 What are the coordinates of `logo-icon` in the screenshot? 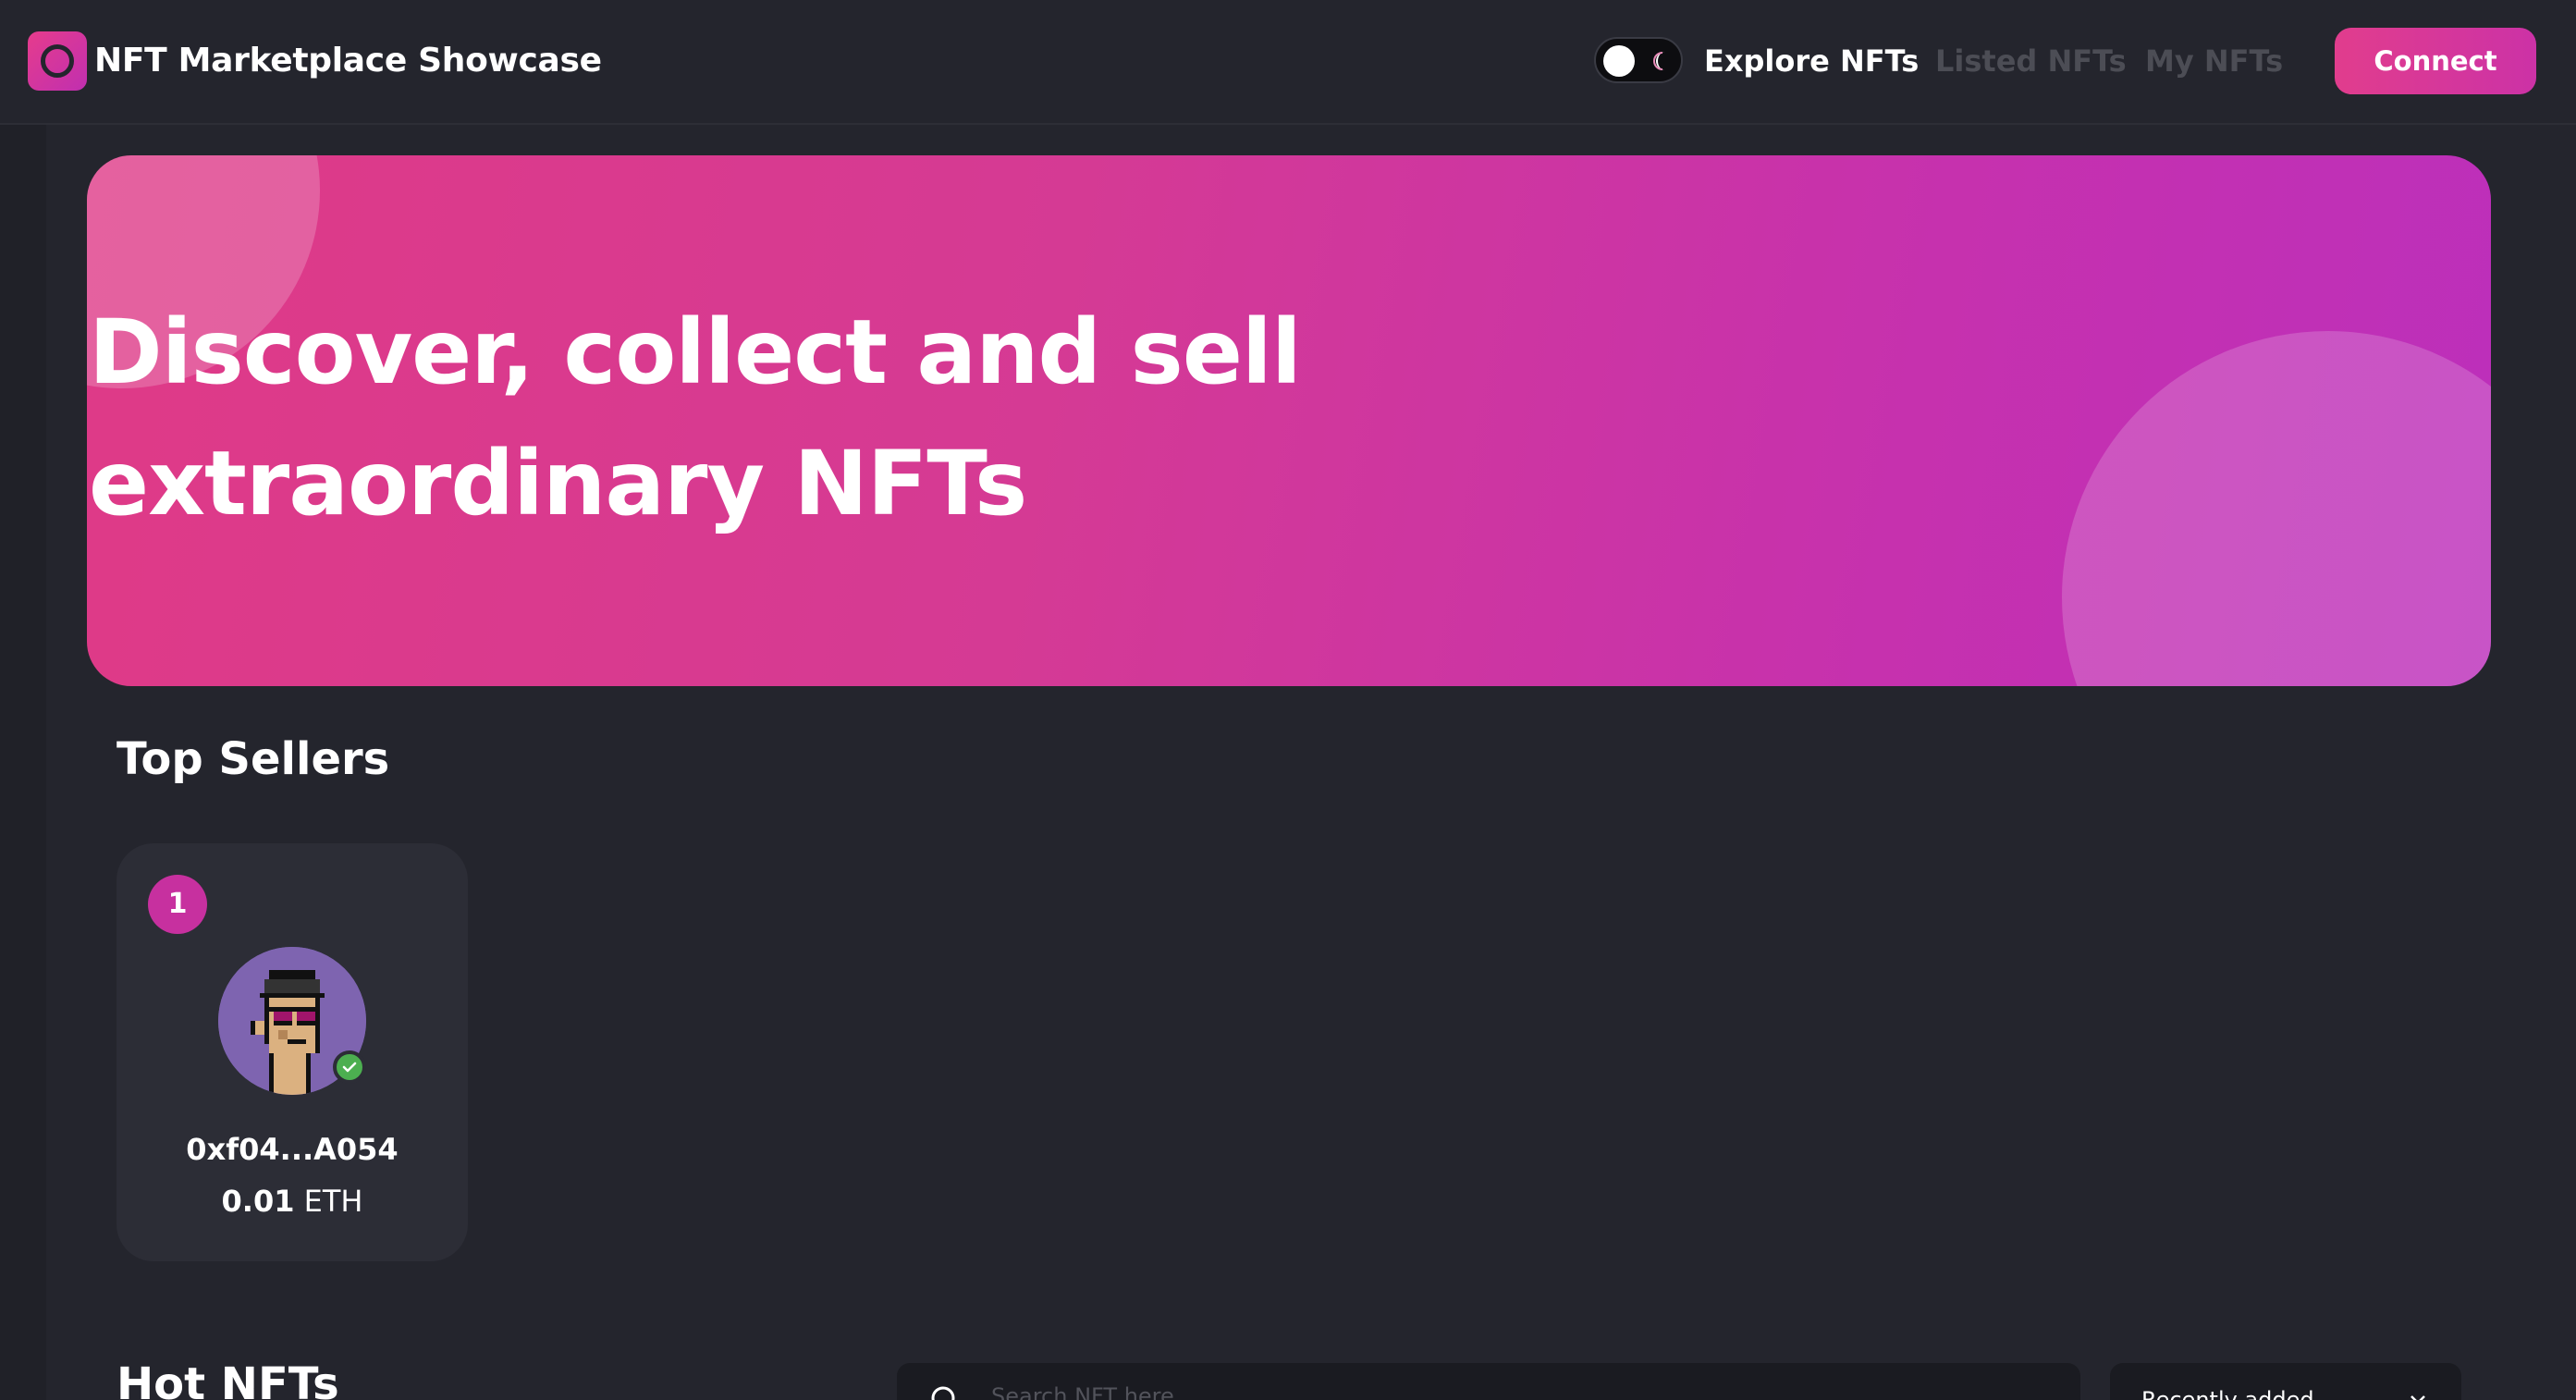 It's located at (57, 61).